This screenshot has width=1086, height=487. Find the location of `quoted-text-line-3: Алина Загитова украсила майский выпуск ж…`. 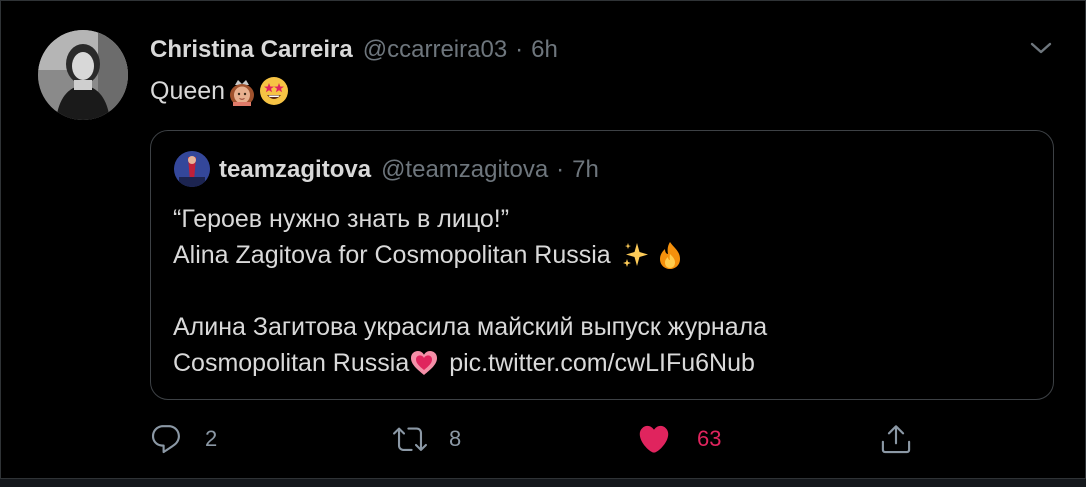

quoted-text-line-3: Алина Загитова украсила майский выпуск ж… is located at coordinates (470, 327).